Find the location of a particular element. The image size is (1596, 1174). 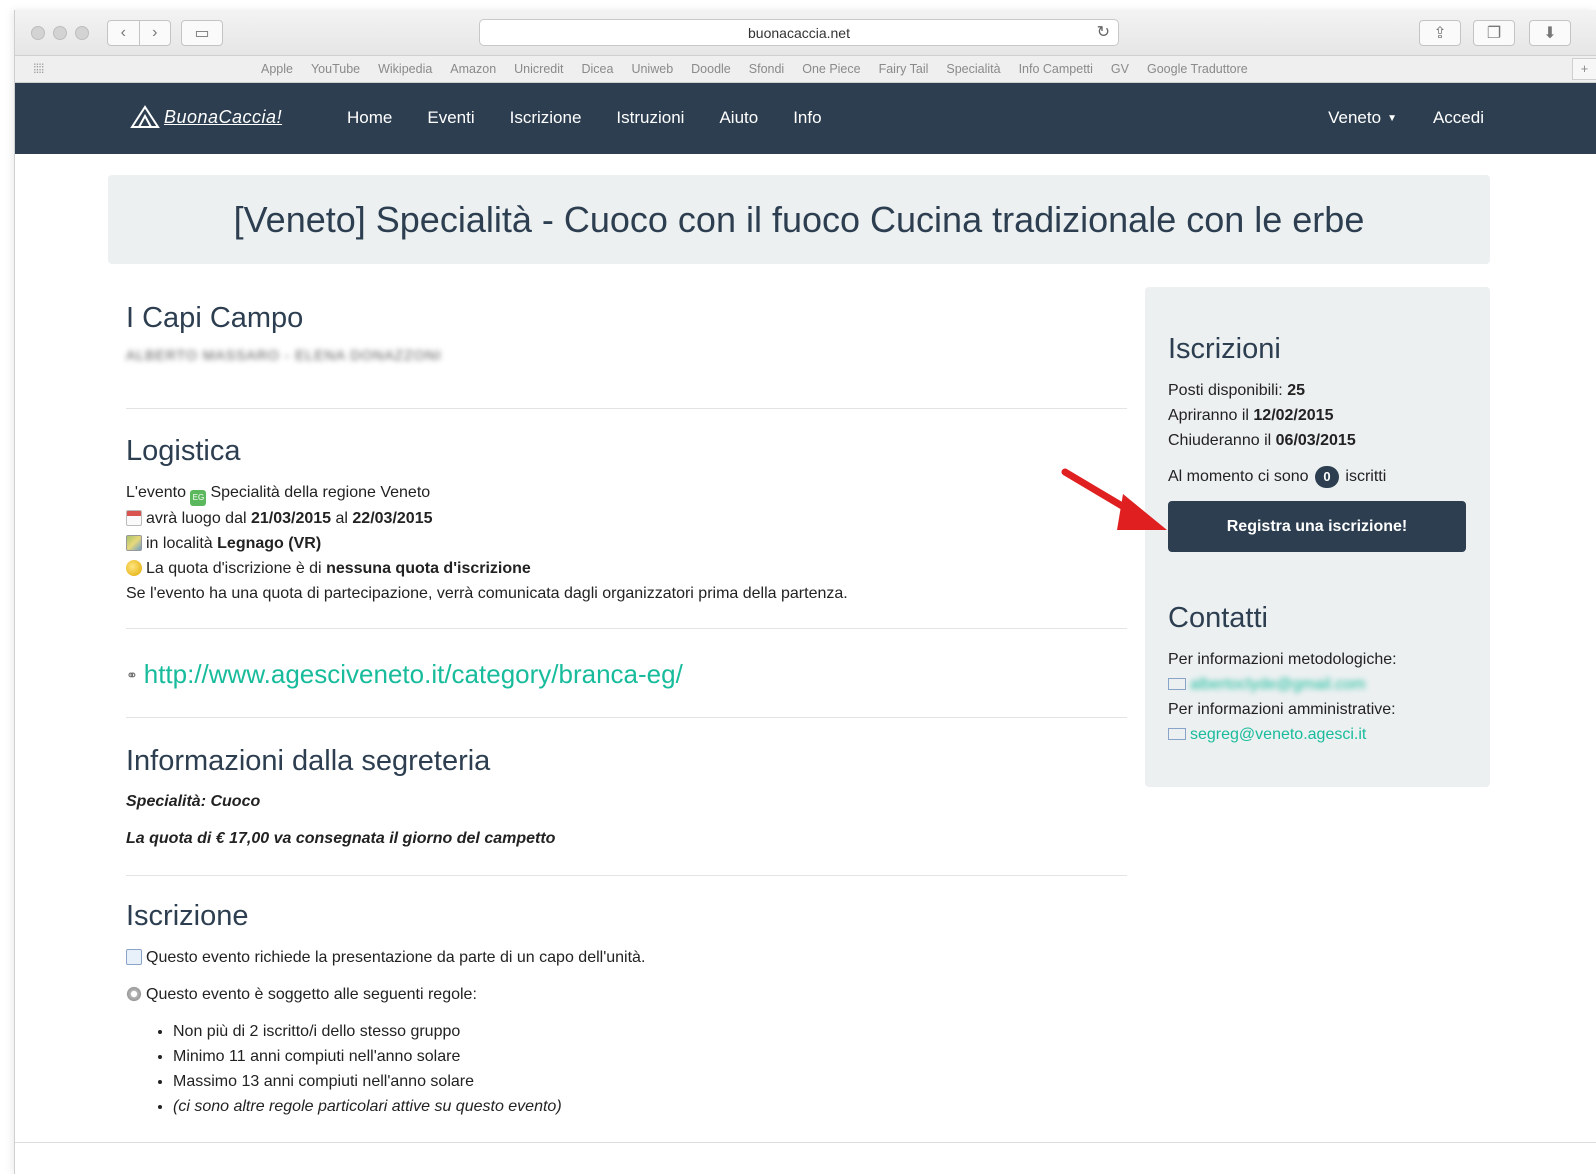

share-icon: ⇪ is located at coordinates (1440, 33).